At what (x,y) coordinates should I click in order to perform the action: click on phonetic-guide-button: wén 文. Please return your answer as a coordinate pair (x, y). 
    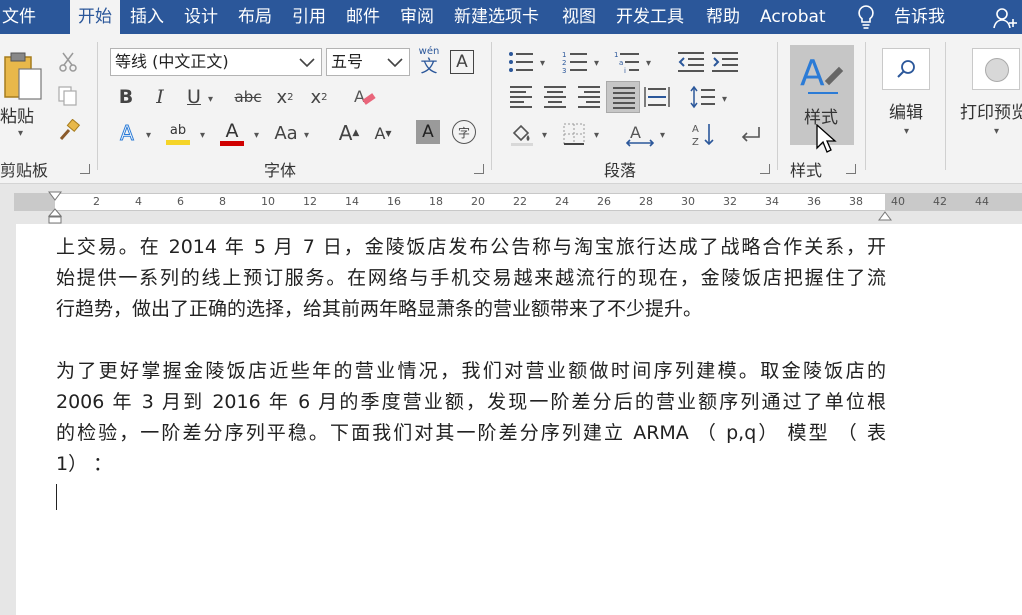
    Looking at the image, I should click on (429, 62).